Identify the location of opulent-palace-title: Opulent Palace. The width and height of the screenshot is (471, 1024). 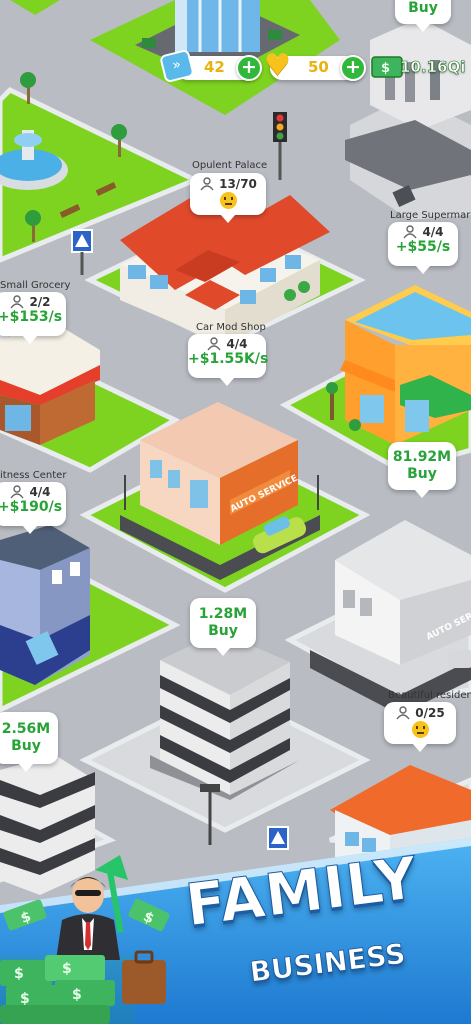
(230, 165).